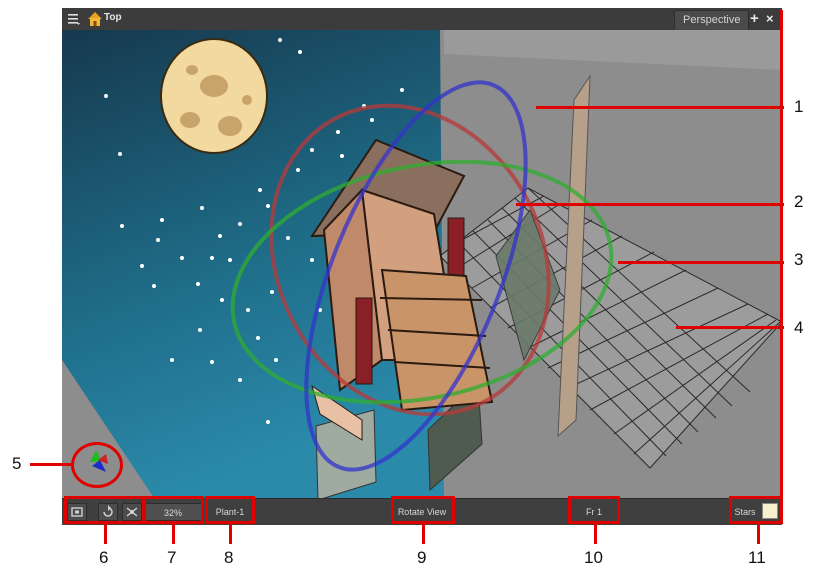 This screenshot has width=820, height=581. Describe the element at coordinates (172, 557) in the screenshot. I see `callout-number-7: 7` at that location.